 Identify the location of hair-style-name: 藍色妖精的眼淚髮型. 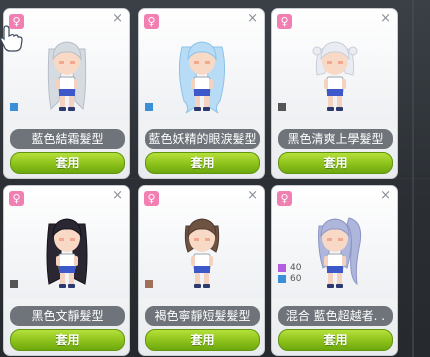
(202, 139).